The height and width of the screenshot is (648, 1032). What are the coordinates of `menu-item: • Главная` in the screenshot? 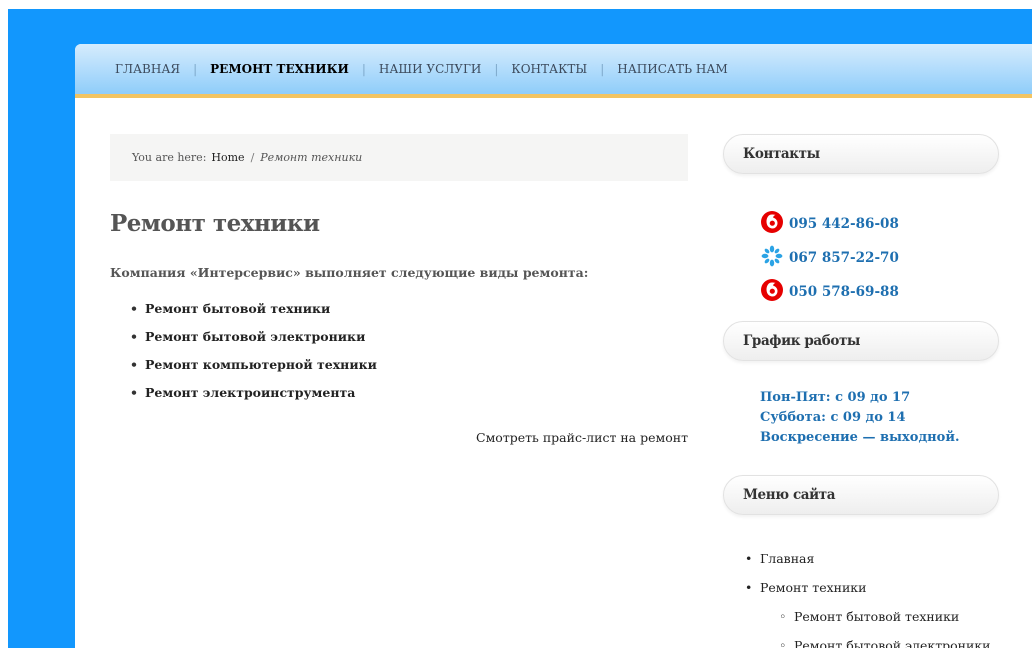 It's located at (867, 558).